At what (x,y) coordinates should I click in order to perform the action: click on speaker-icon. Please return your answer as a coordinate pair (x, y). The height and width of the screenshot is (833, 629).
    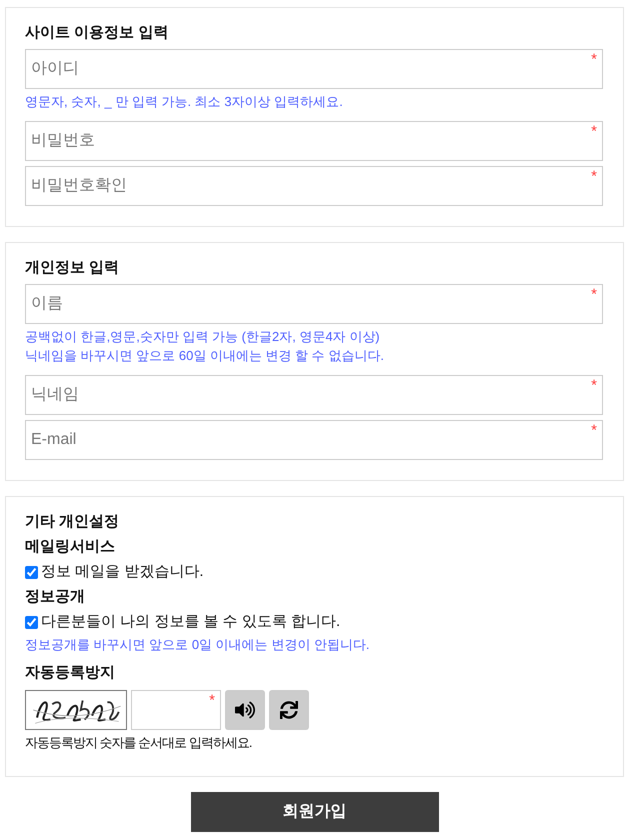
    Looking at the image, I should click on (245, 710).